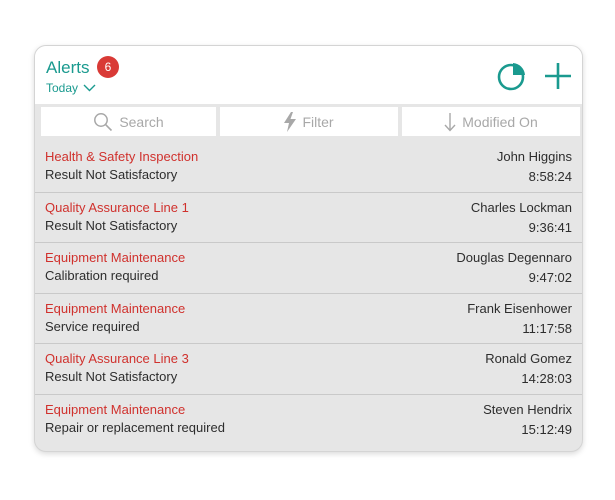  Describe the element at coordinates (534, 156) in the screenshot. I see `alert-owner: John Higgins` at that location.